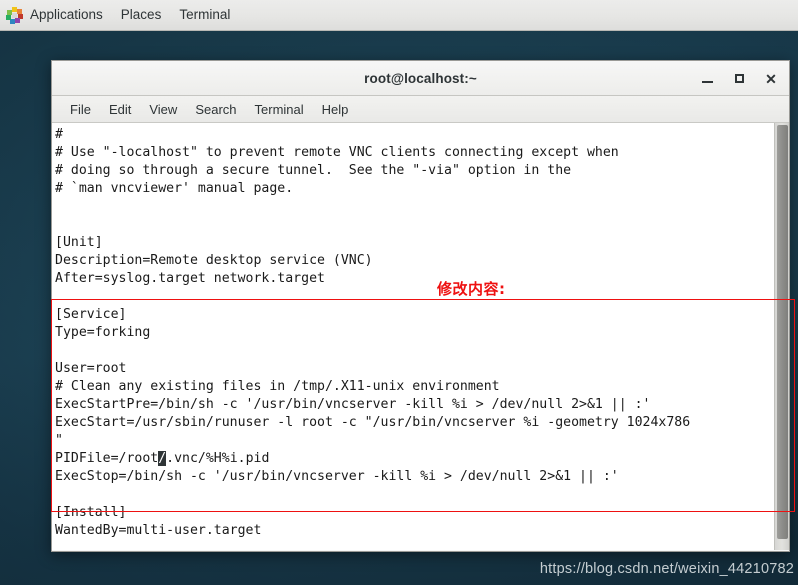 Image resolution: width=798 pixels, height=585 pixels. Describe the element at coordinates (91, 368) in the screenshot. I see `terminal-line: User=root` at that location.